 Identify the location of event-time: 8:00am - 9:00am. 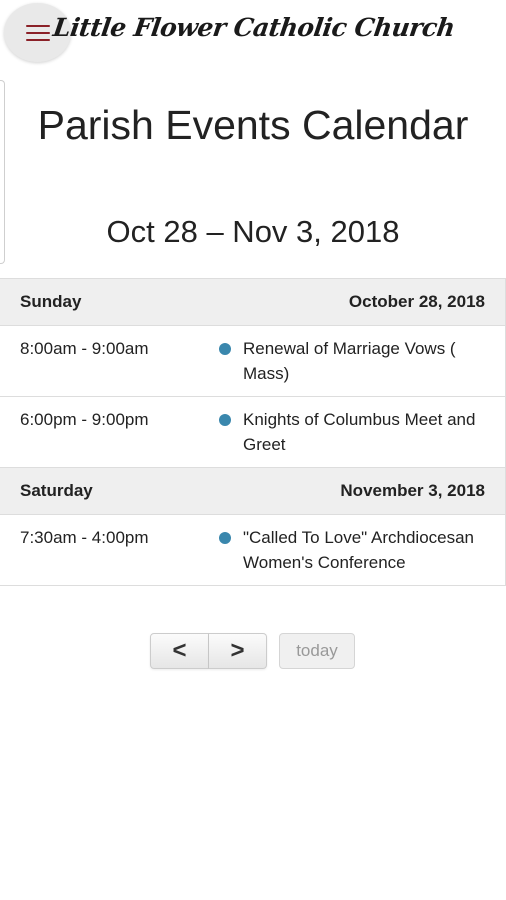
(84, 348).